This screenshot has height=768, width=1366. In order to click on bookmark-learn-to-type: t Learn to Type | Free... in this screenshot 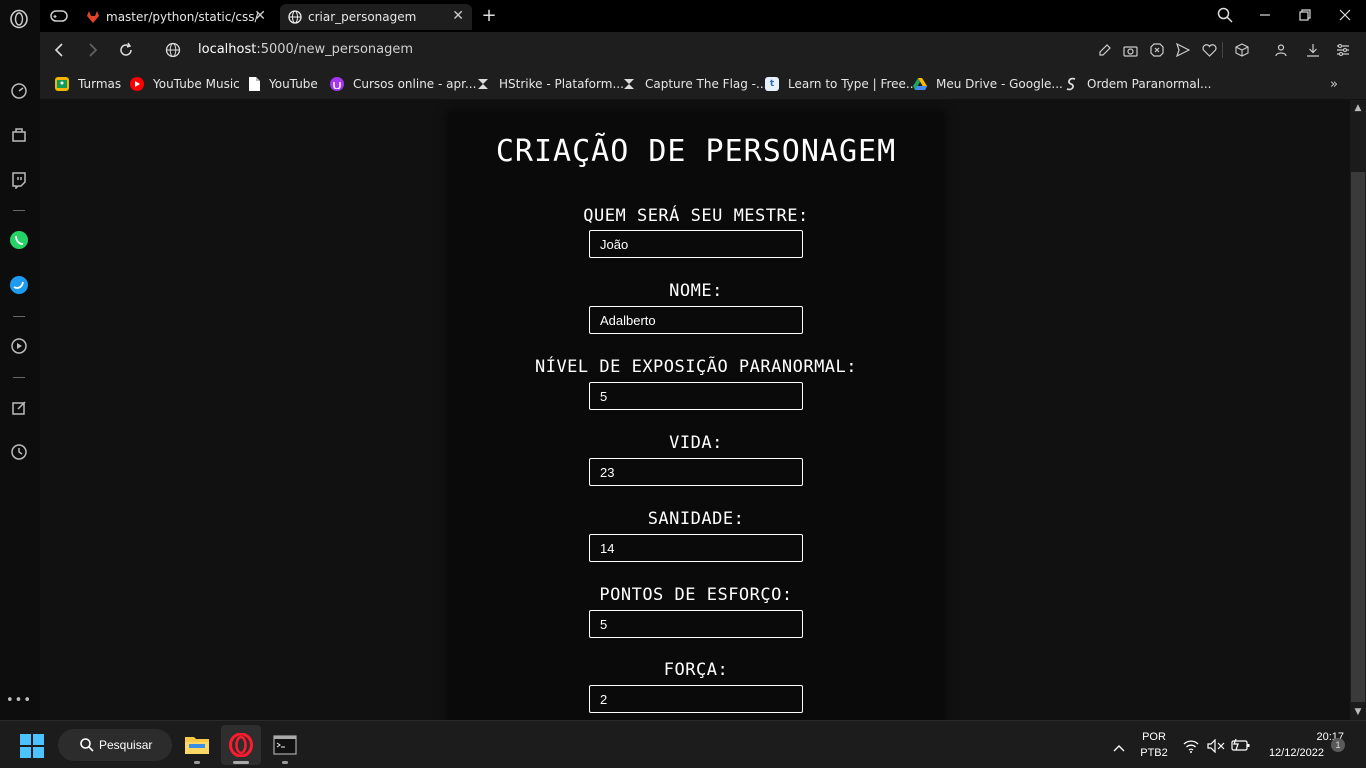, I will do `click(841, 84)`.